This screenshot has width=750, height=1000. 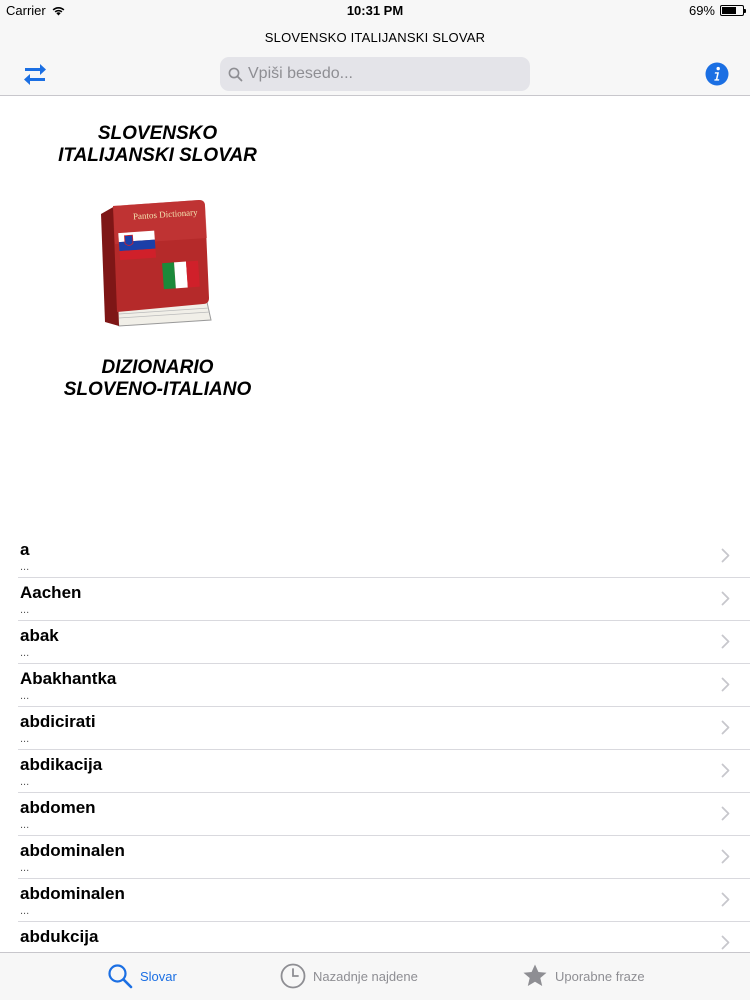 What do you see at coordinates (51, 592) in the screenshot?
I see `word-label: Aachen` at bounding box center [51, 592].